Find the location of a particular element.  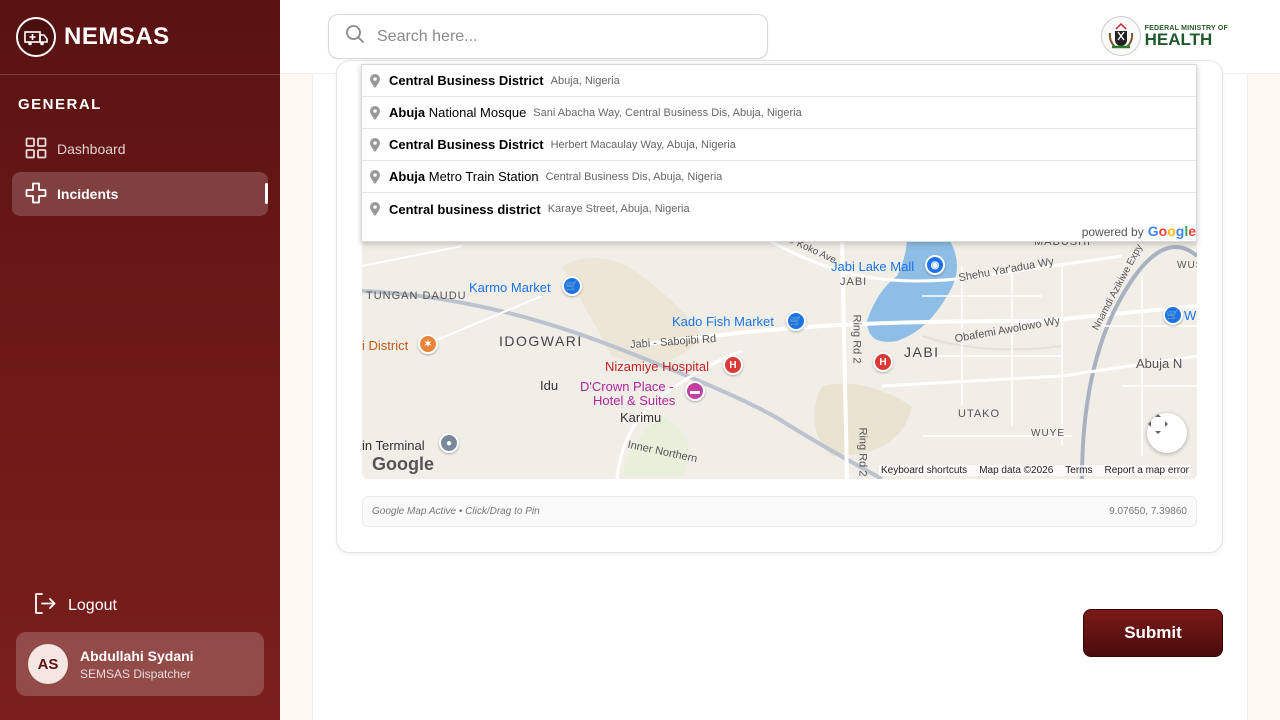

logout-label: Logout is located at coordinates (92, 605).